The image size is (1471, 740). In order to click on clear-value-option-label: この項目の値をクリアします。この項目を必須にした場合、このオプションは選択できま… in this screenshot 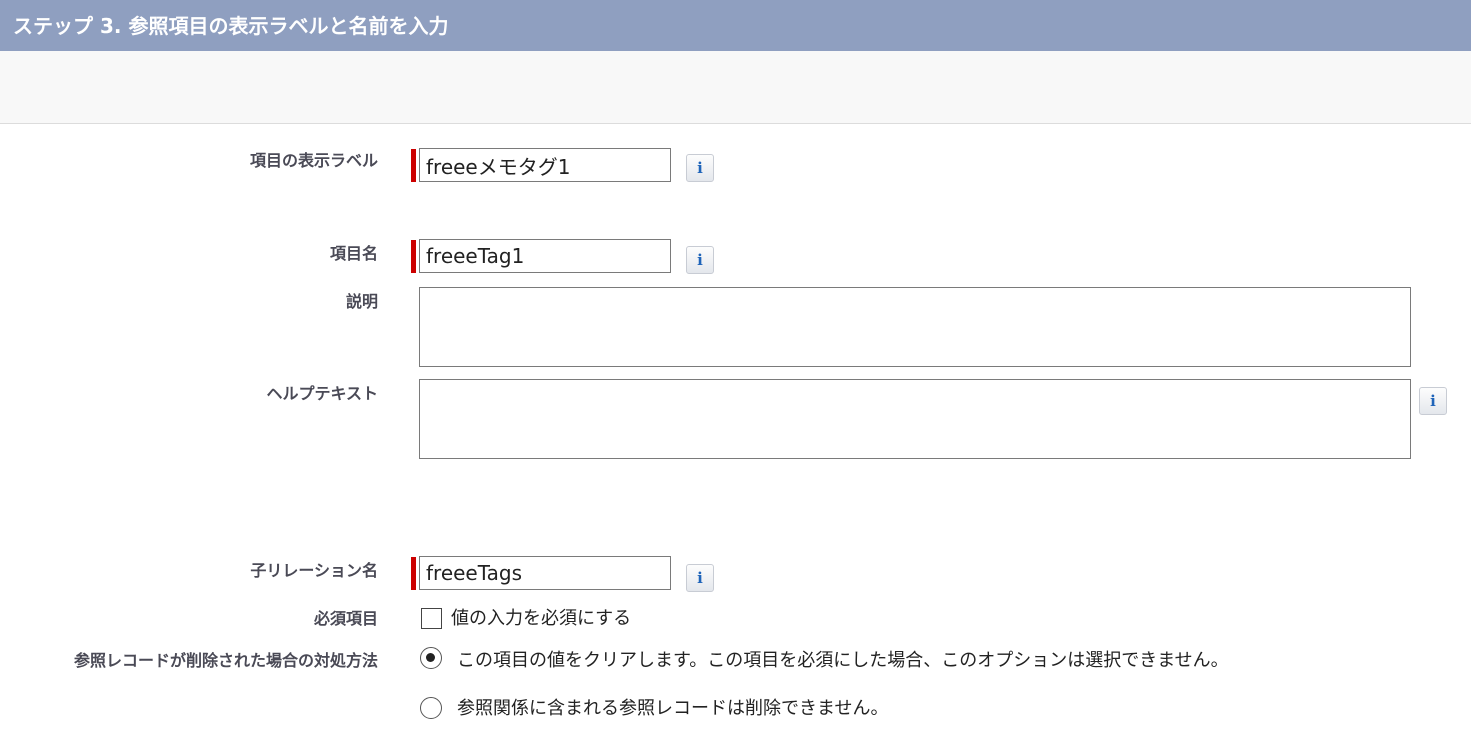, I will do `click(843, 660)`.